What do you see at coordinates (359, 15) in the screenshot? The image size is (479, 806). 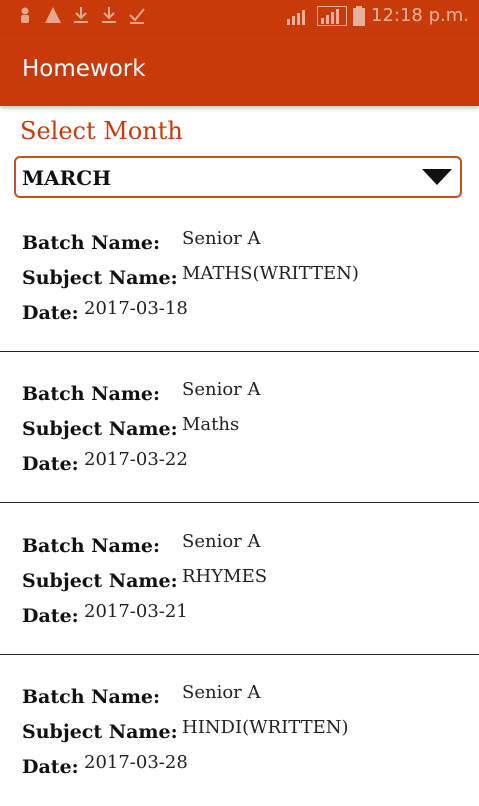 I see `battery-icon` at bounding box center [359, 15].